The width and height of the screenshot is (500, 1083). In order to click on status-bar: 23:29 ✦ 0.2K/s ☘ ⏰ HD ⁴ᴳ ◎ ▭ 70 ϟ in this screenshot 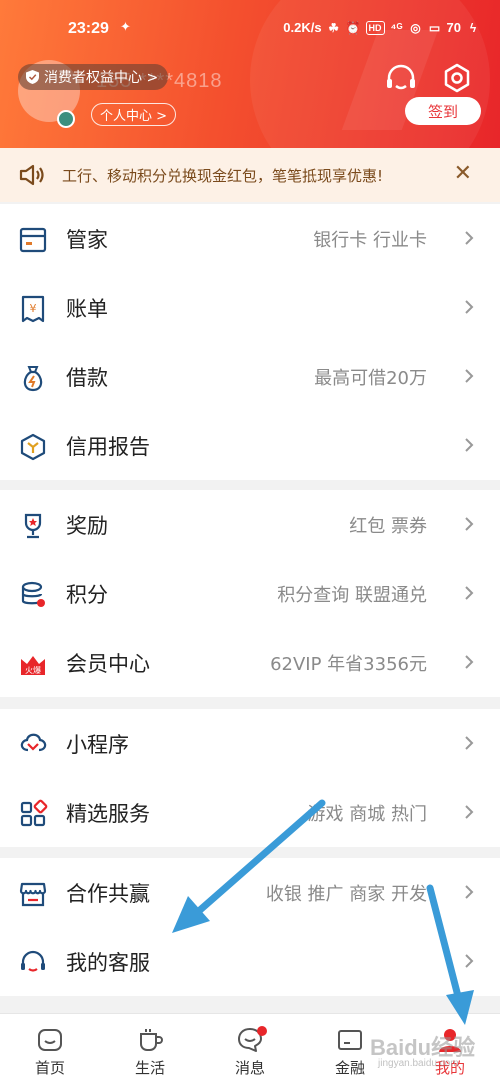, I will do `click(250, 31)`.